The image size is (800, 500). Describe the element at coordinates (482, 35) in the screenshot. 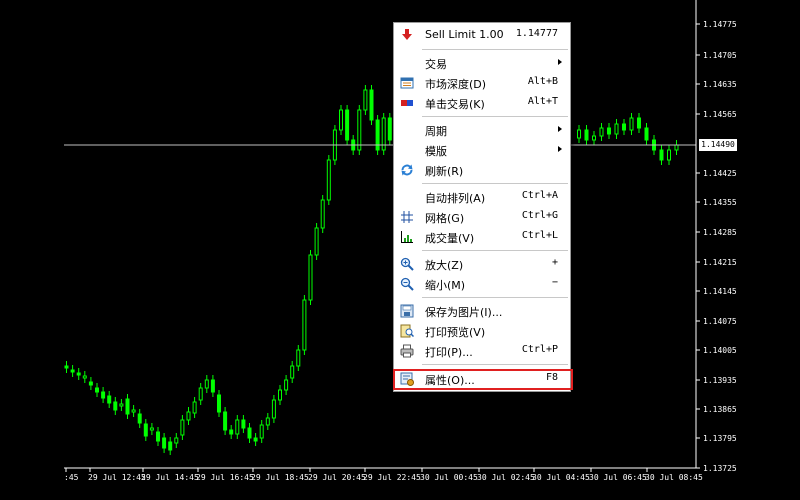

I see `menu-item-sell-limit: Sell Limit 1.00 1.14777` at that location.